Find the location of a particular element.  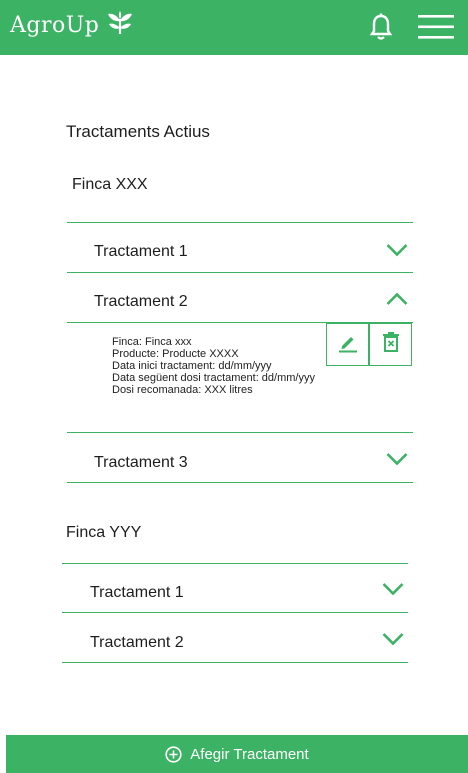

add-treatment-button: Afegir Tractament is located at coordinates (237, 754).